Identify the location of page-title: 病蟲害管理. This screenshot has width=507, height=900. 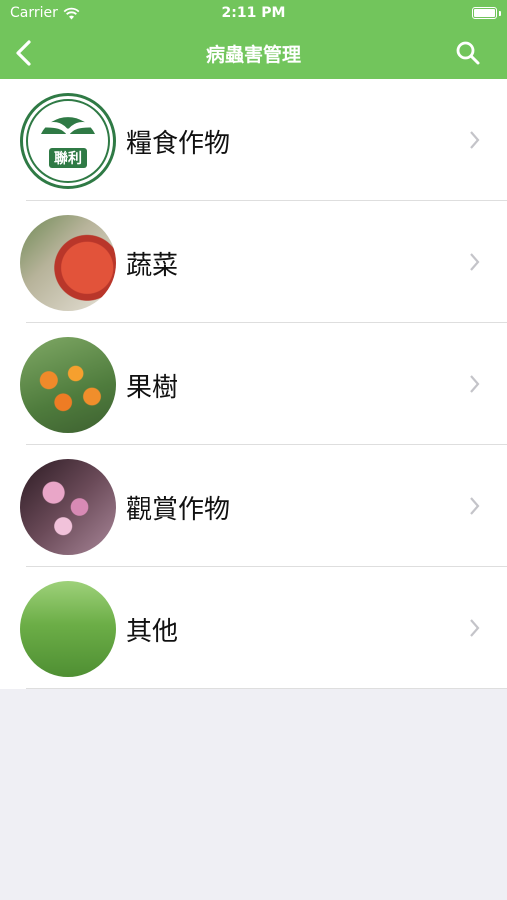
(253, 55).